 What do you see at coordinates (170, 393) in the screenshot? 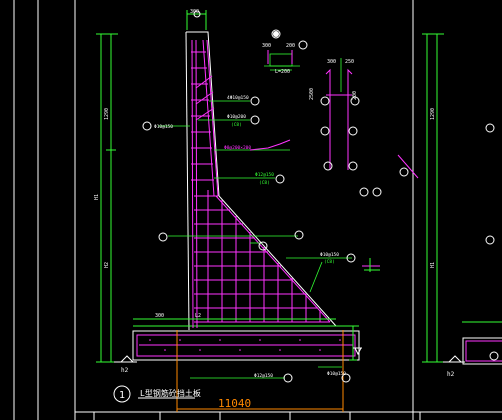
I see `title-text: L型钢筋砼挡土板` at bounding box center [170, 393].